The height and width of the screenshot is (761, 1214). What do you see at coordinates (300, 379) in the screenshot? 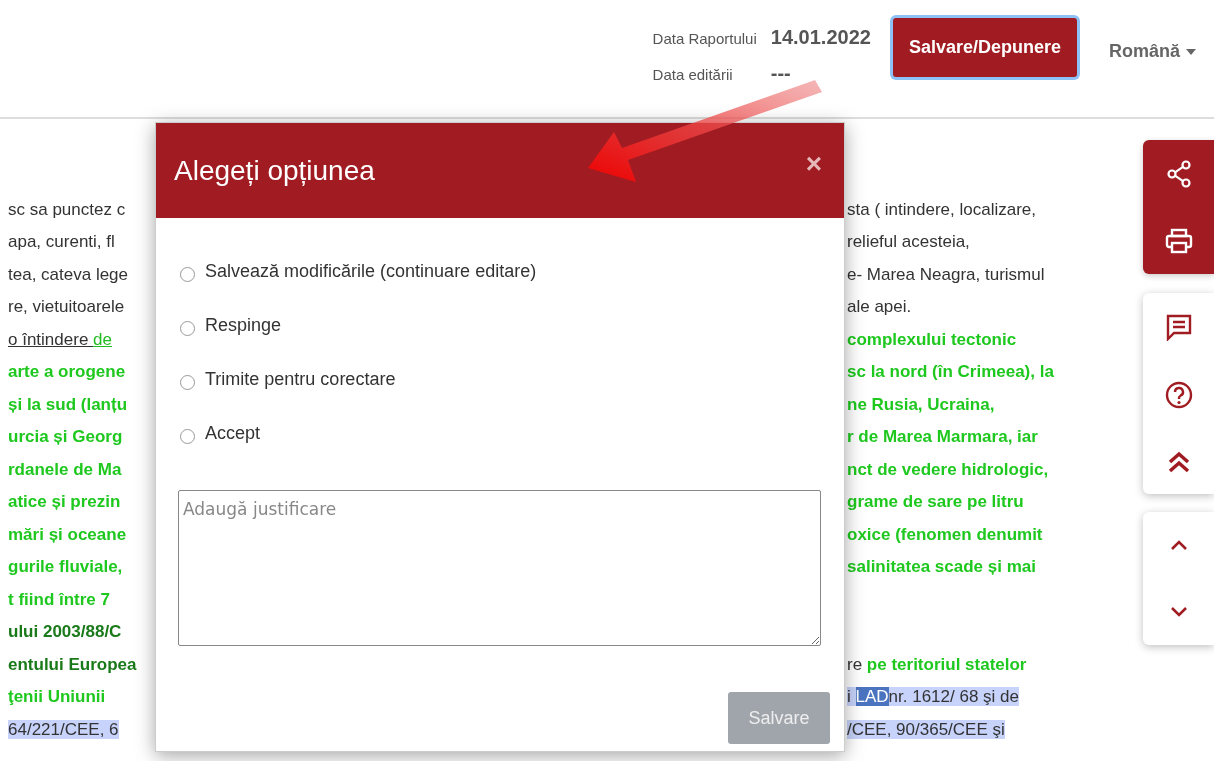
I see `option-label: Trimite pentru corectare` at bounding box center [300, 379].